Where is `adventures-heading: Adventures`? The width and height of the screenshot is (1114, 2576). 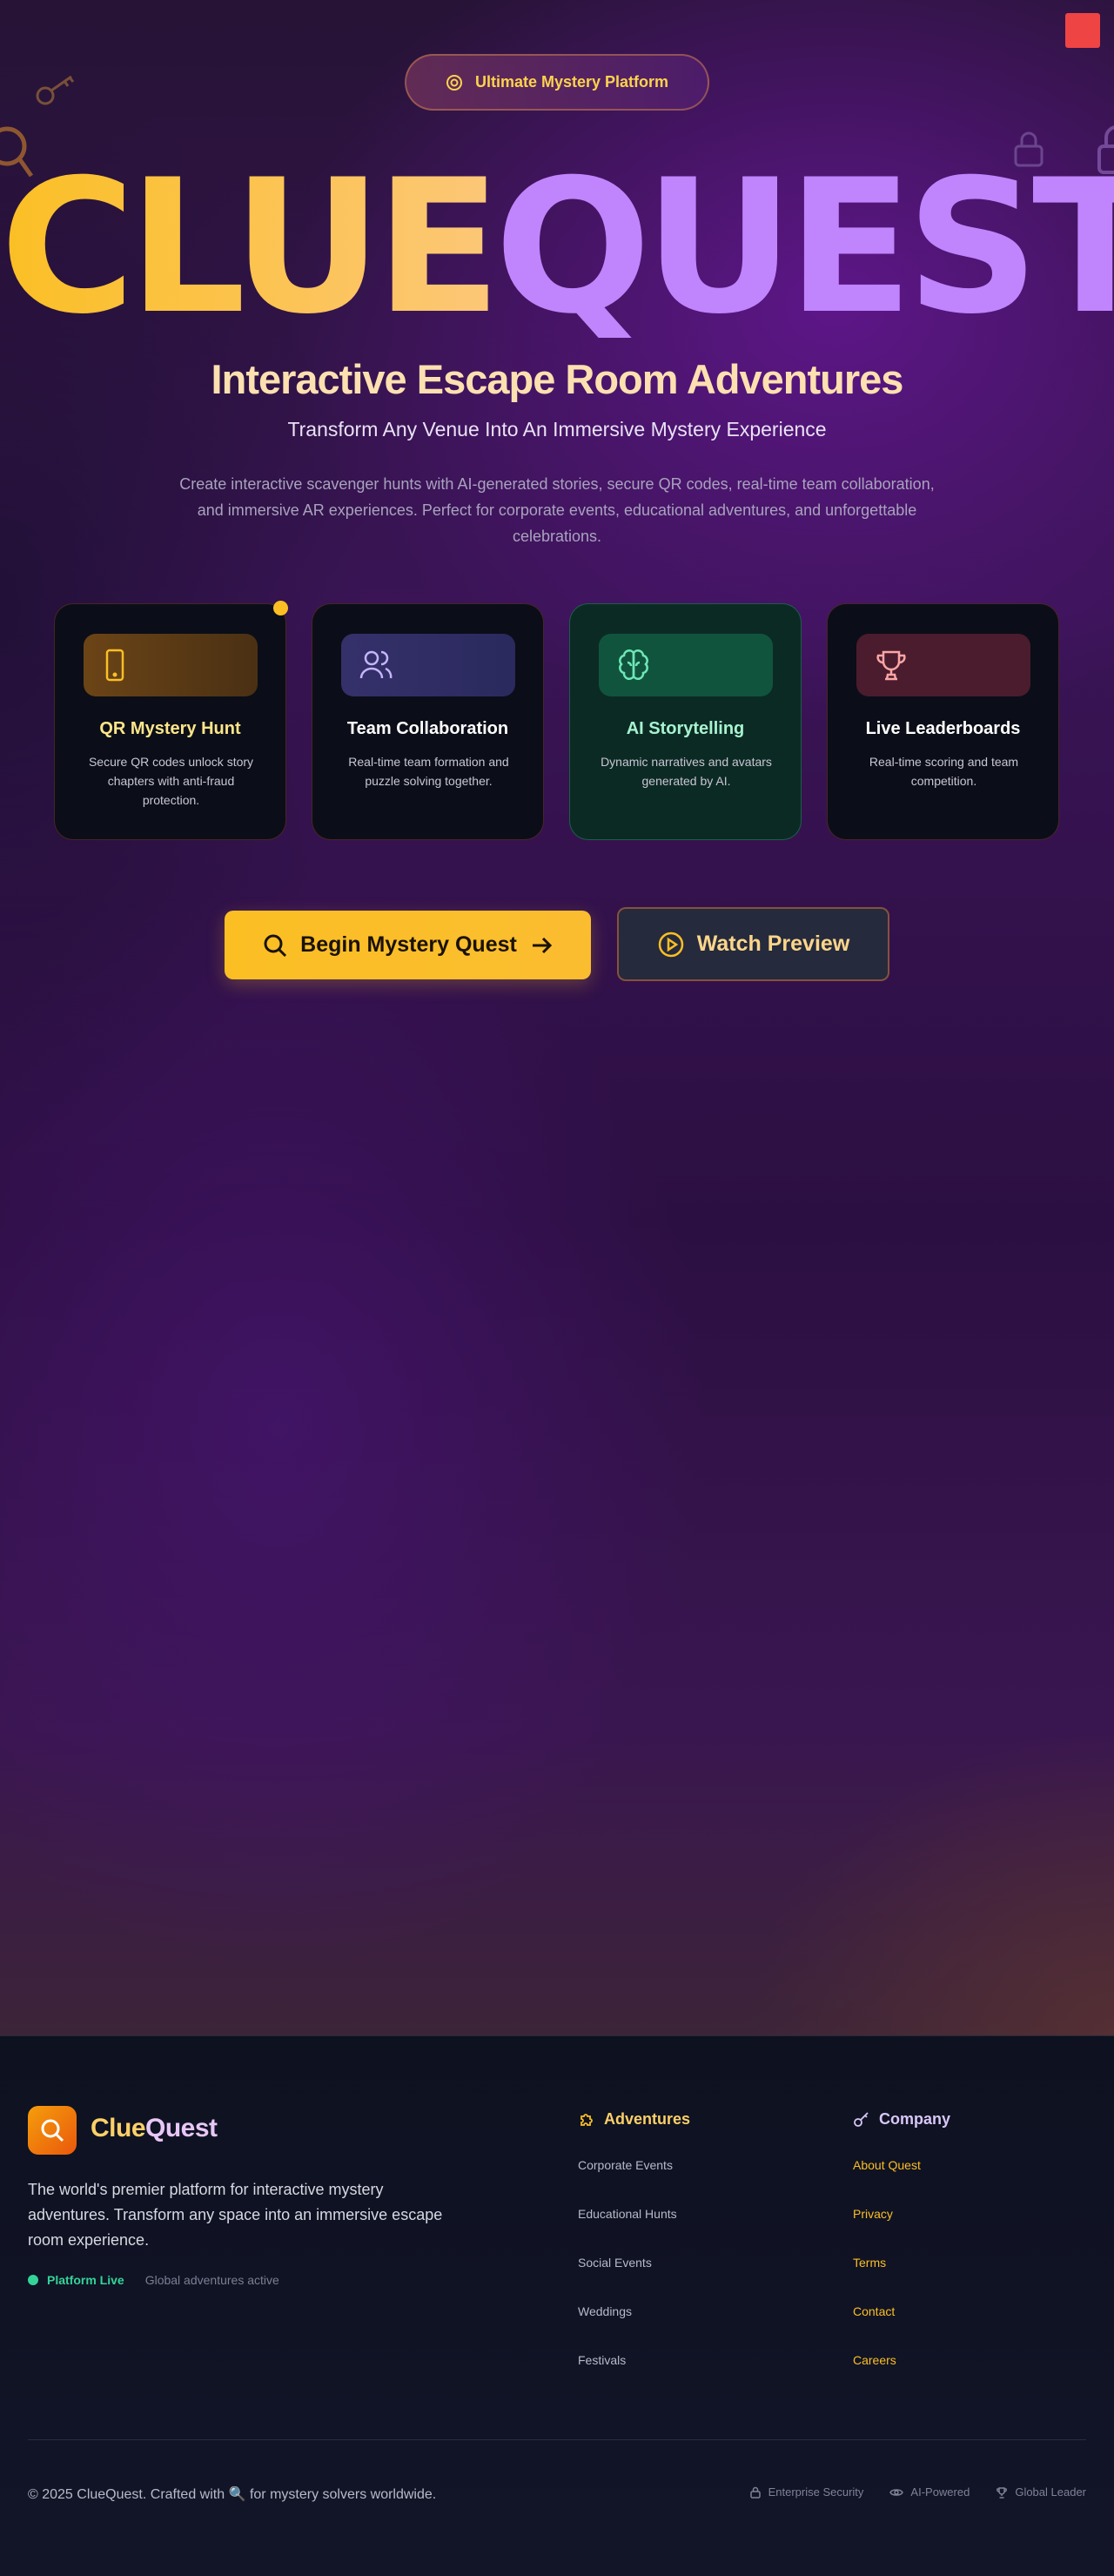
adventures-heading: Adventures is located at coordinates (634, 2119).